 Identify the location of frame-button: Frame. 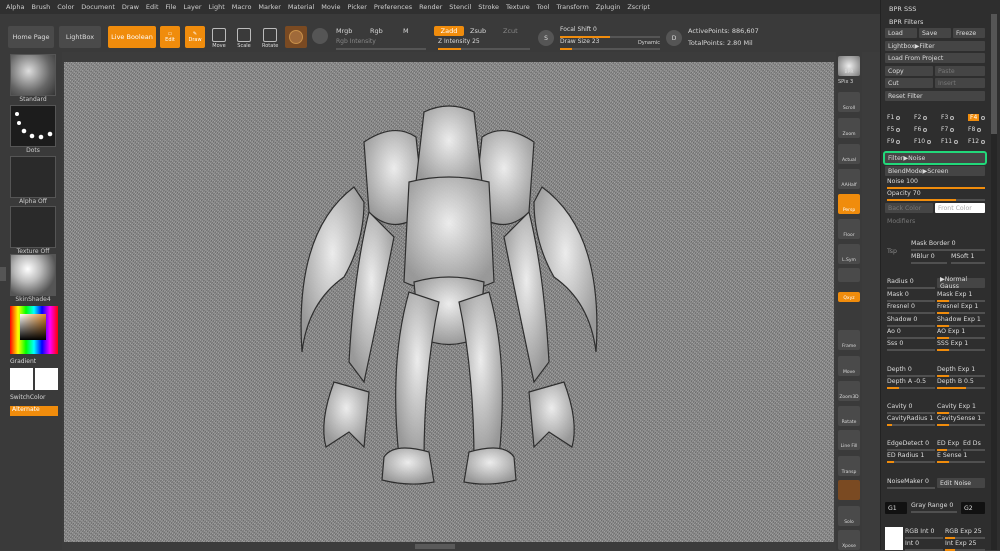
(849, 340).